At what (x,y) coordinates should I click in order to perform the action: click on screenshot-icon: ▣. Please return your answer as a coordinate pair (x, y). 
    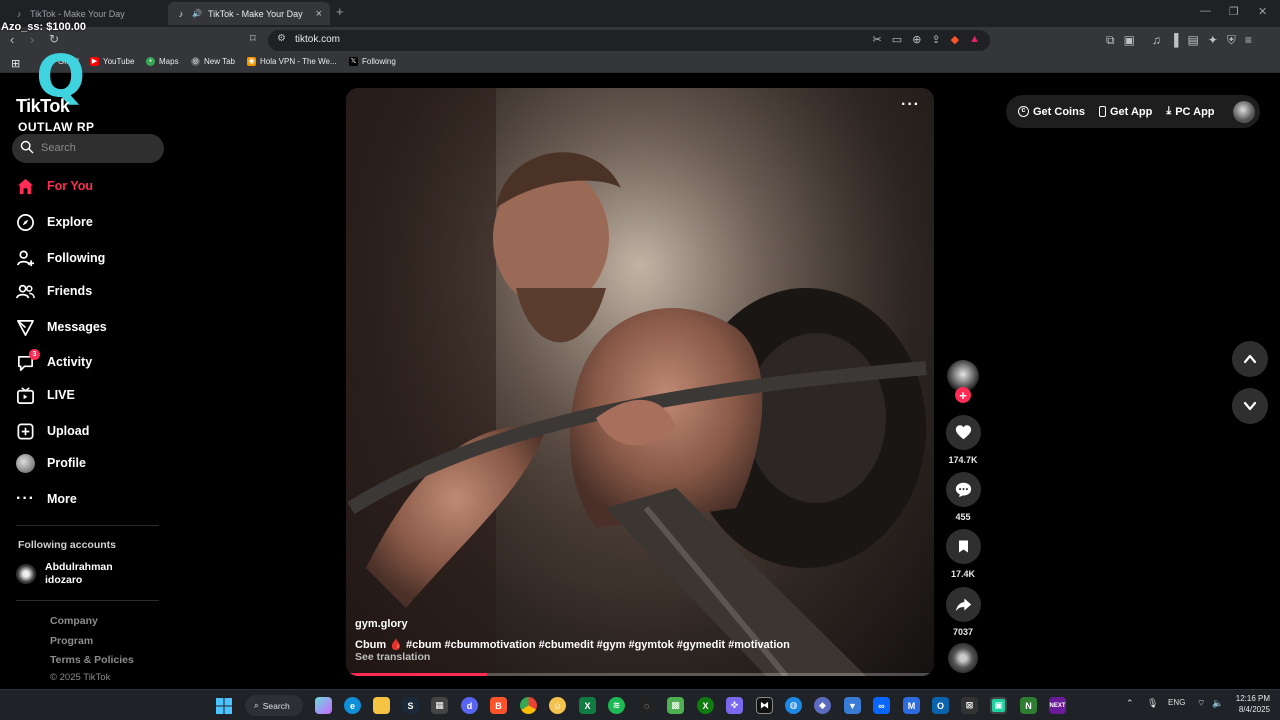
    Looking at the image, I should click on (1129, 40).